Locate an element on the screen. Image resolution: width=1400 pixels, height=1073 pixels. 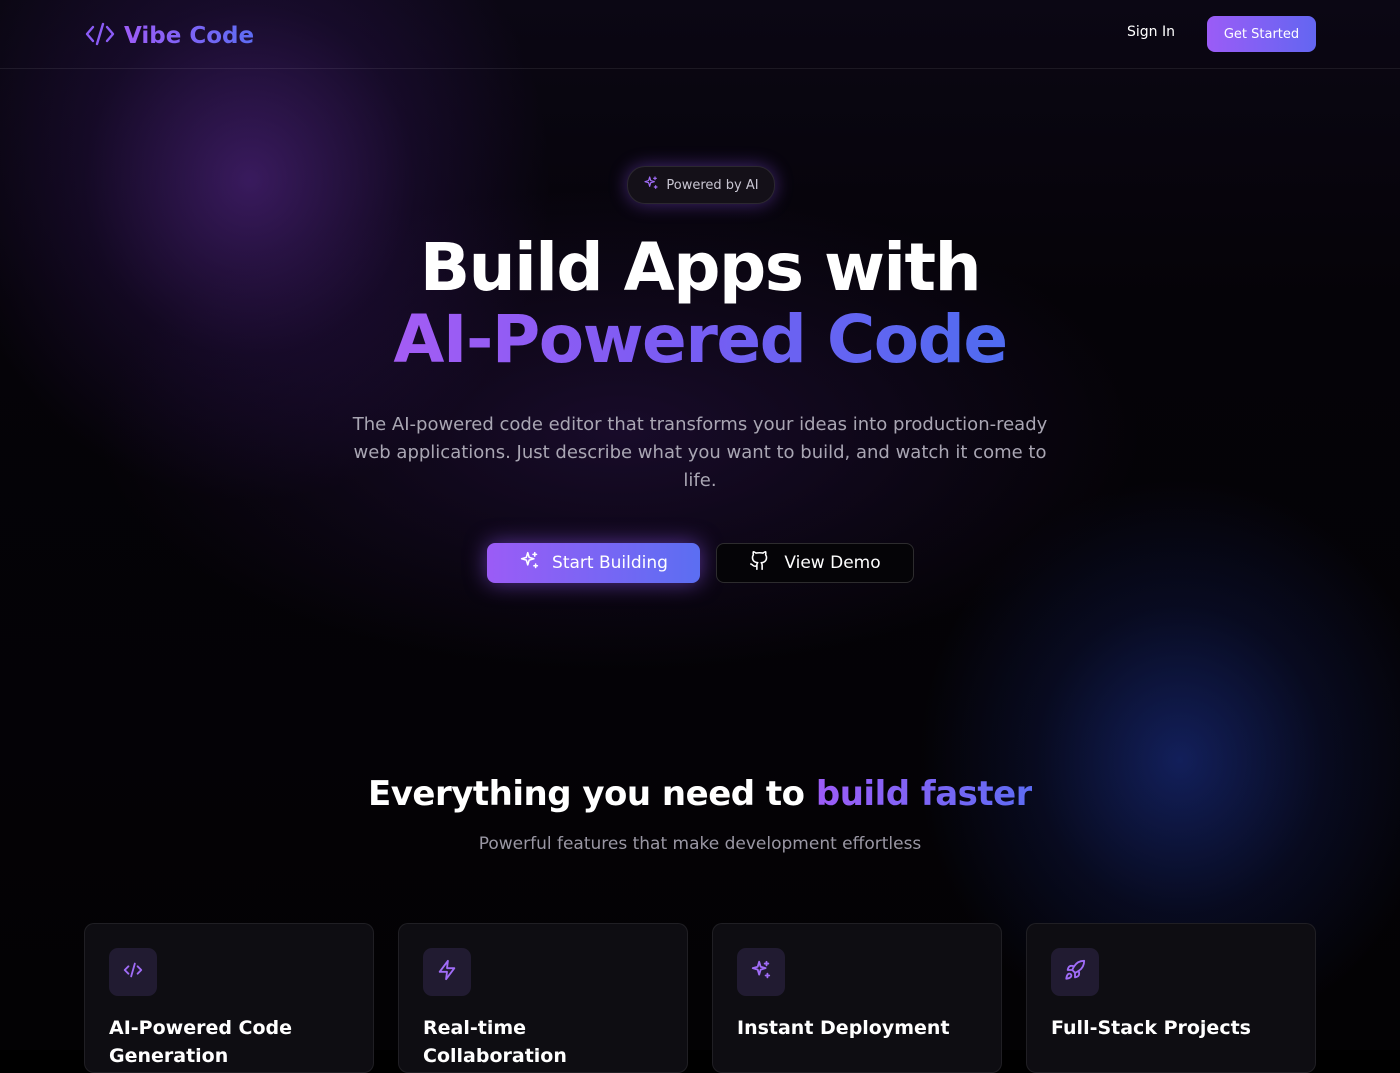
powered-by-ai-badge: Powered by AI is located at coordinates (701, 185).